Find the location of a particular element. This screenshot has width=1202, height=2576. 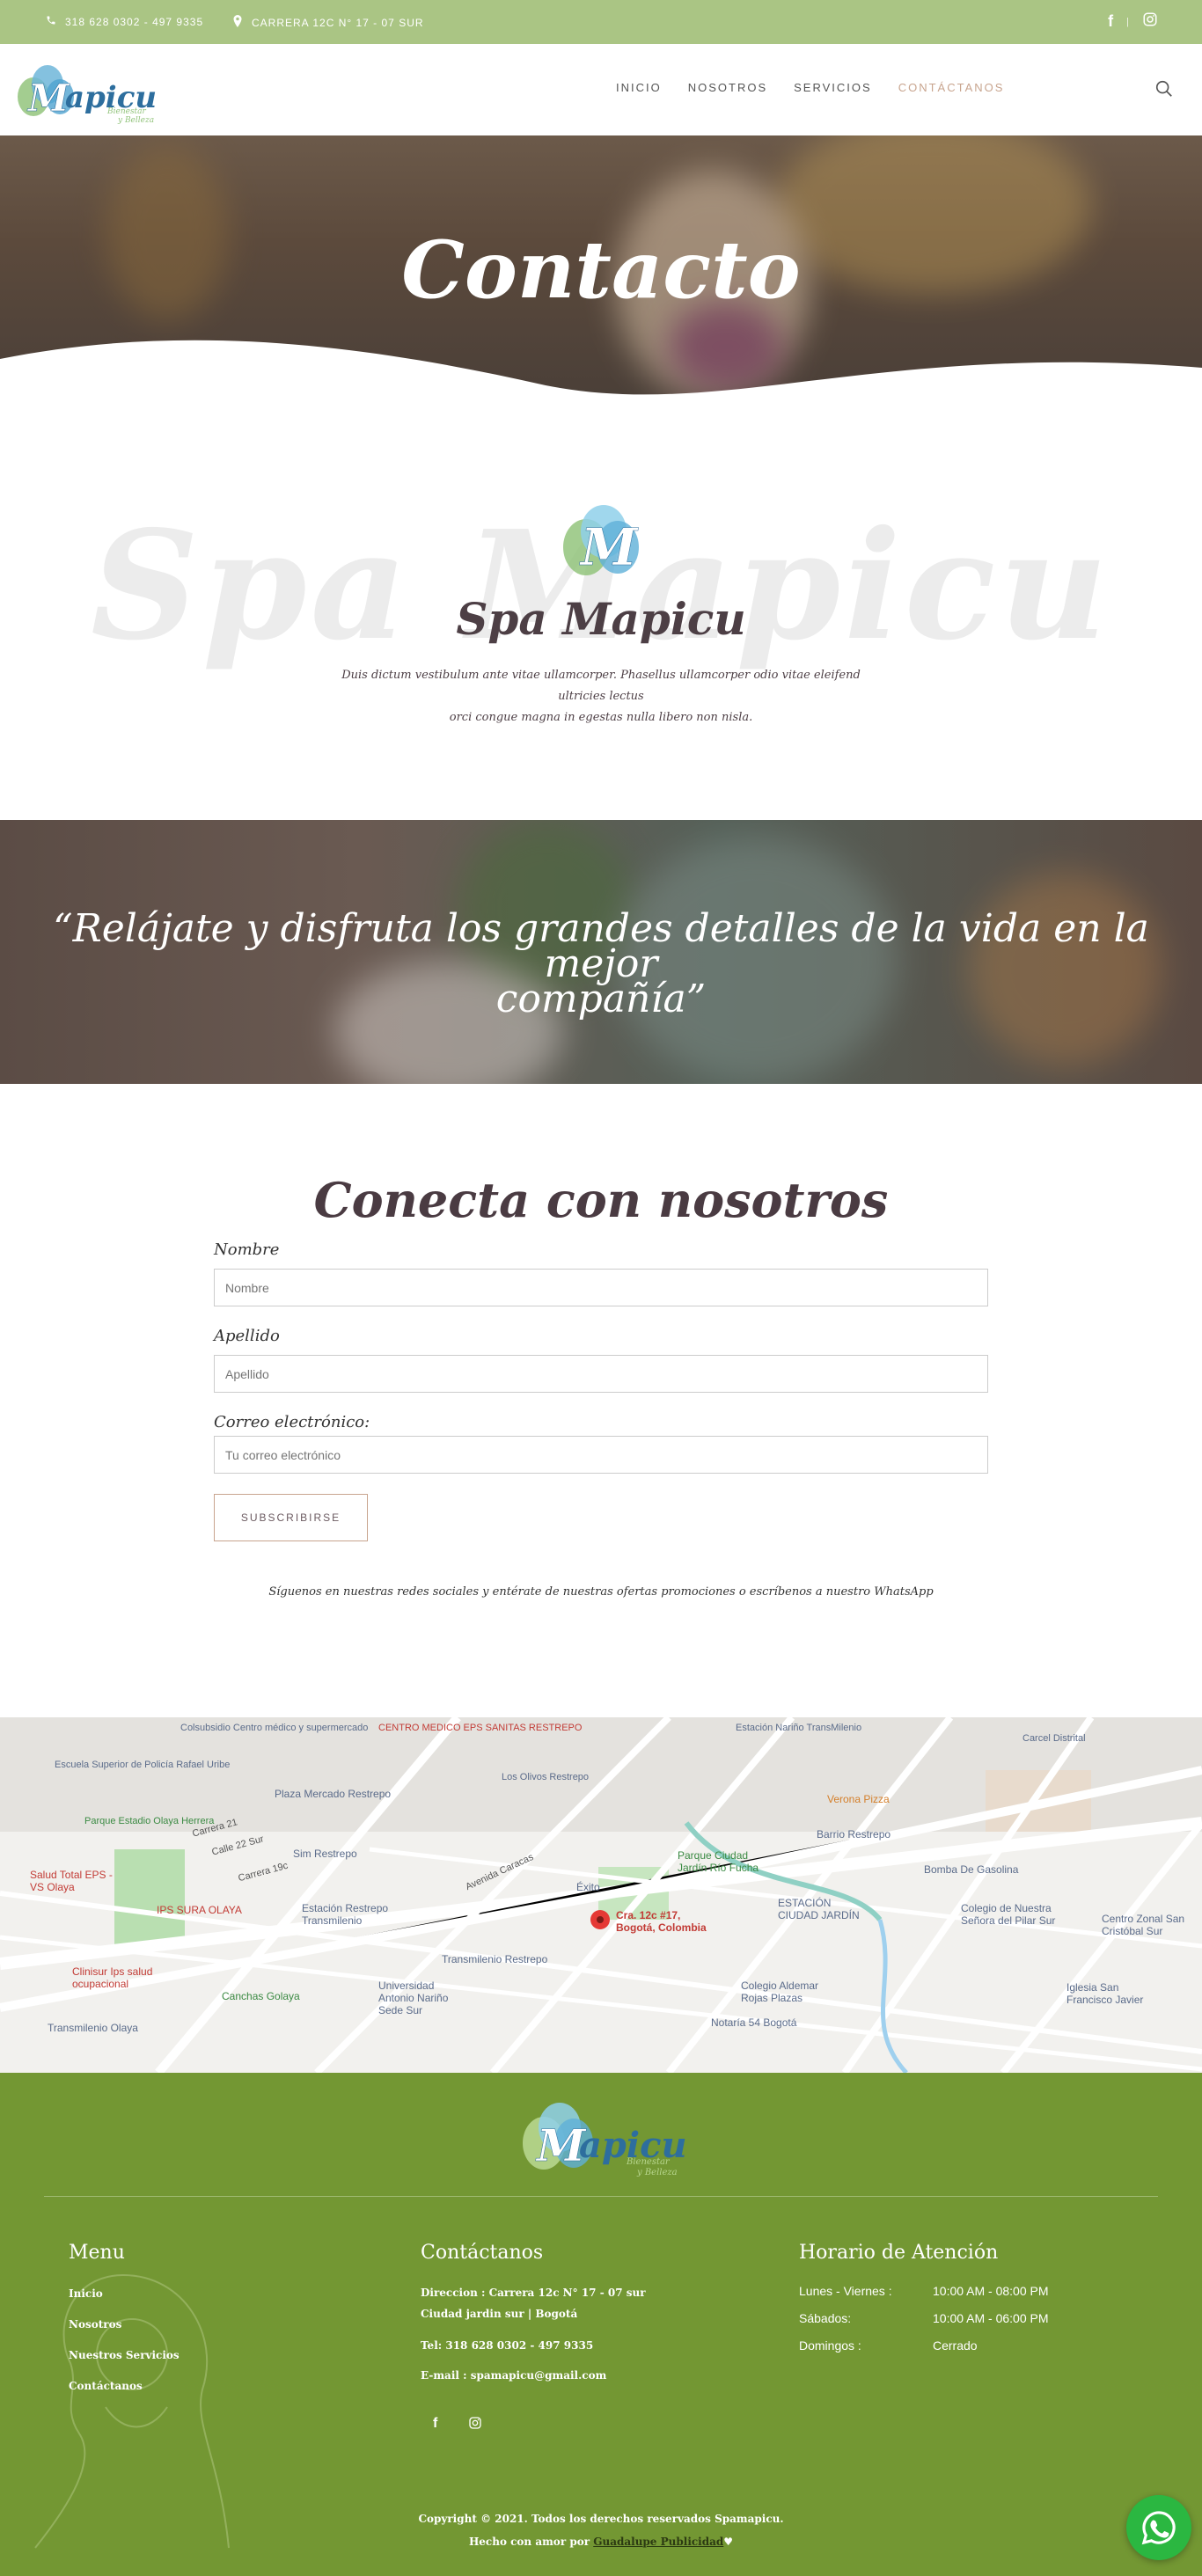

phone-info: 318 628 0302 - 497 9335 is located at coordinates (125, 21).